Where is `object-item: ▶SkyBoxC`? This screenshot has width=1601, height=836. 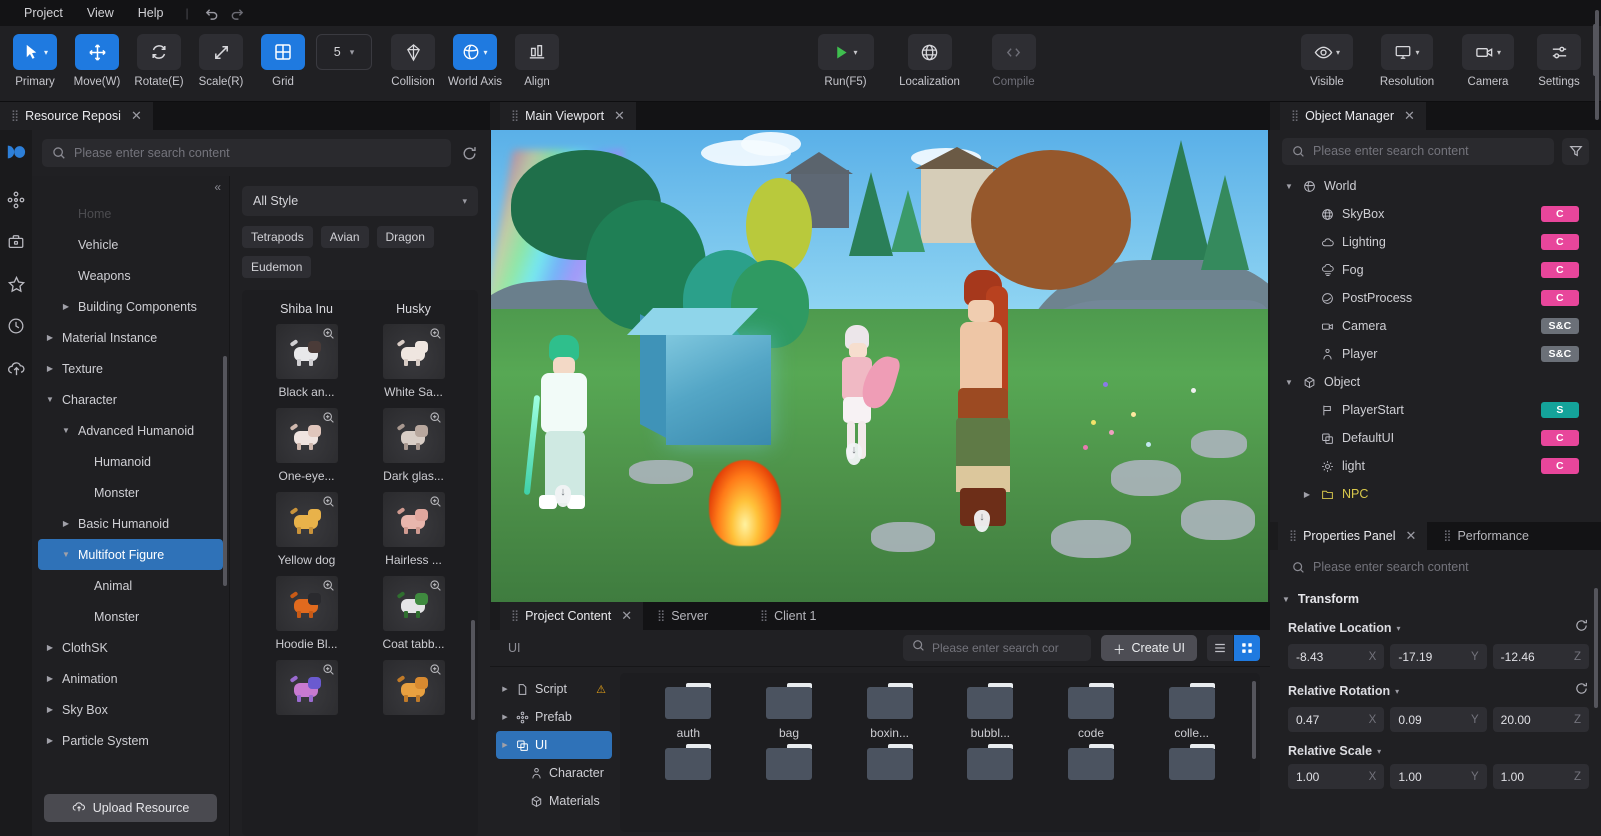
object-item: ▶SkyBoxC is located at coordinates (1437, 214).